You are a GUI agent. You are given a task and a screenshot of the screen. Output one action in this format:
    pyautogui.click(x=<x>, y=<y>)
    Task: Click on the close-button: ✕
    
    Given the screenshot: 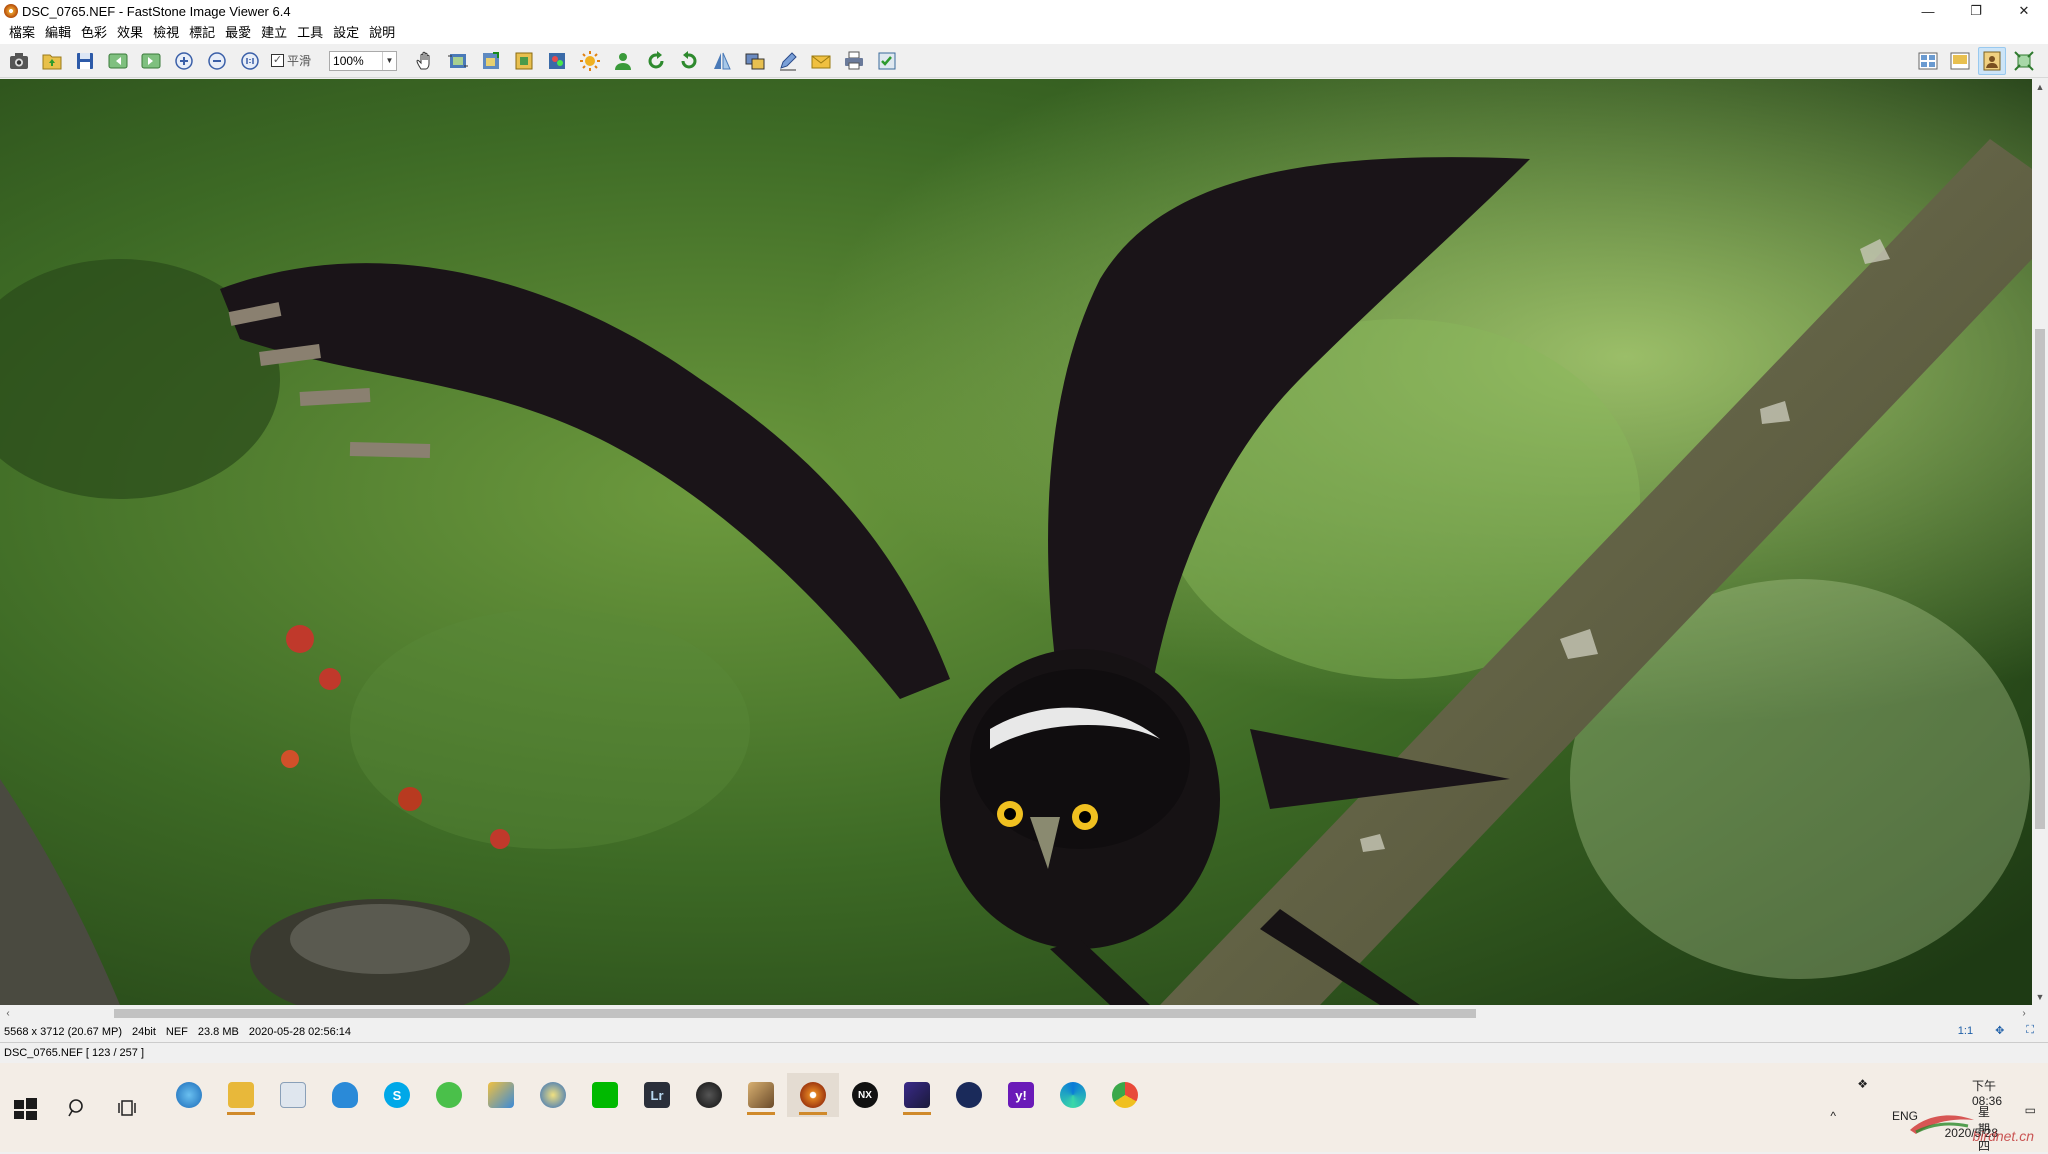 What is the action you would take?
    pyautogui.click(x=2024, y=11)
    